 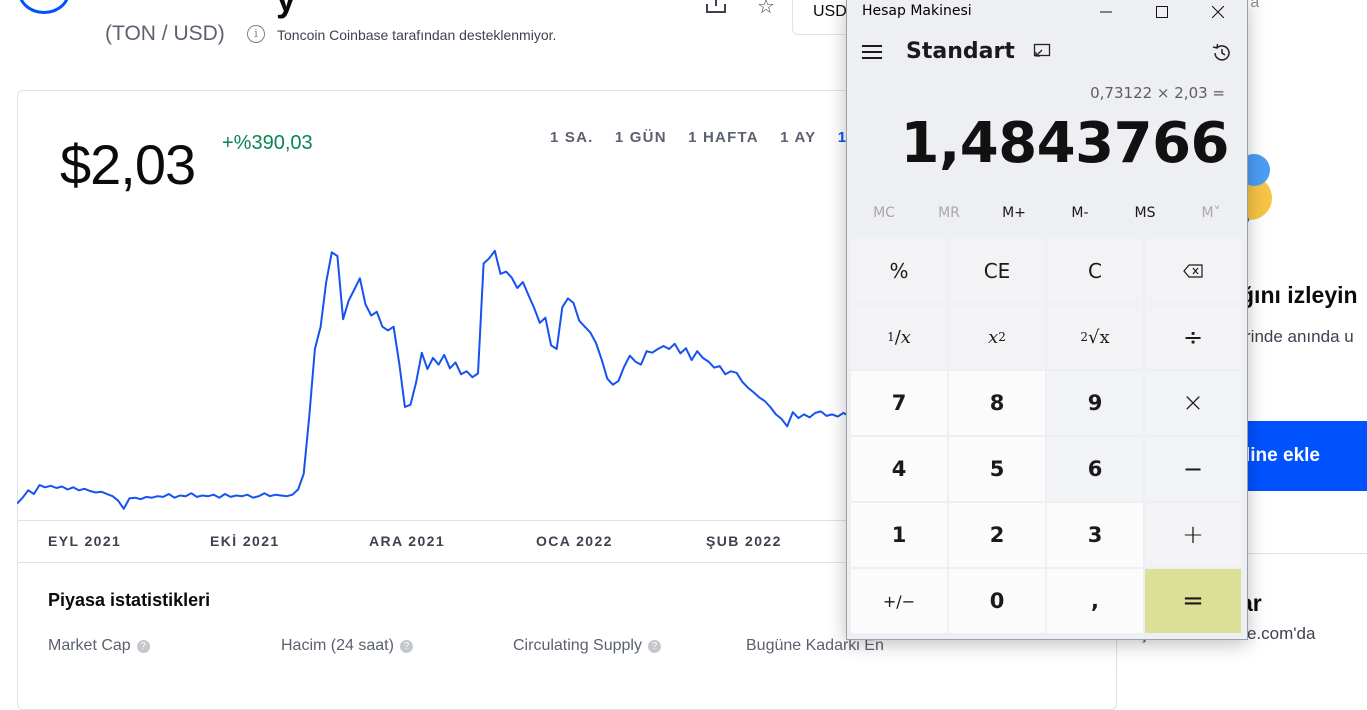 What do you see at coordinates (433, 562) in the screenshot?
I see `divider` at bounding box center [433, 562].